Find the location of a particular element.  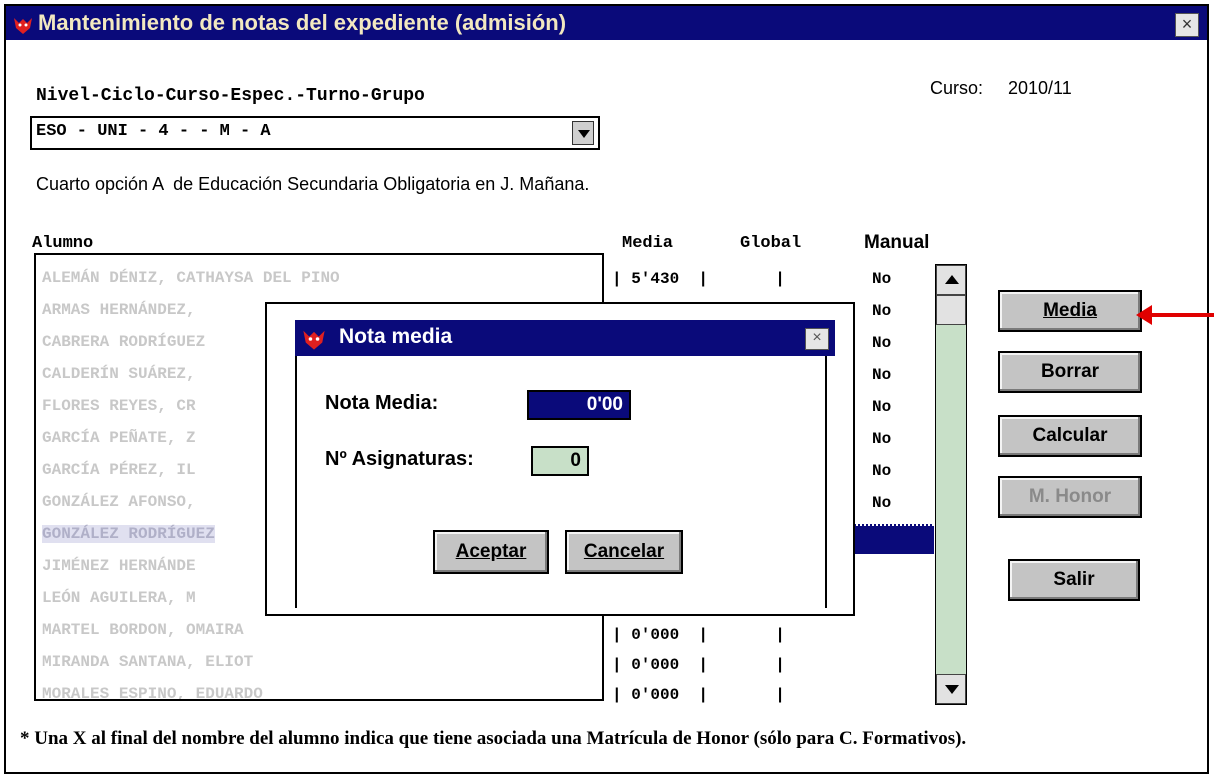

column-media: Media is located at coordinates (648, 243).